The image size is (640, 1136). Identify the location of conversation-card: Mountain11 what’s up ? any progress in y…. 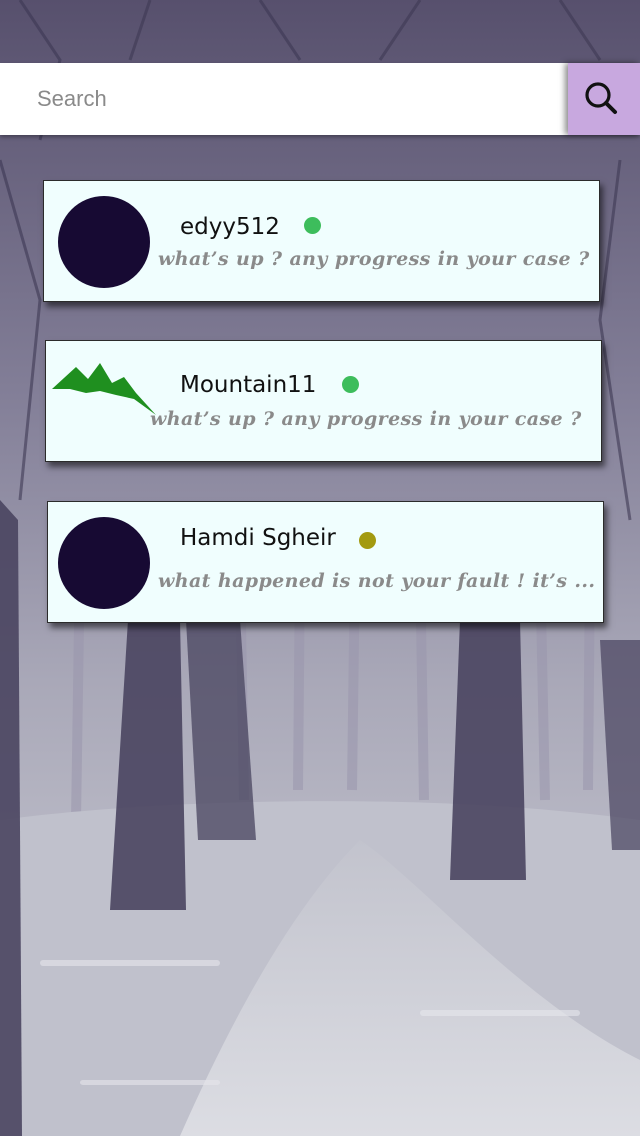
(323, 401).